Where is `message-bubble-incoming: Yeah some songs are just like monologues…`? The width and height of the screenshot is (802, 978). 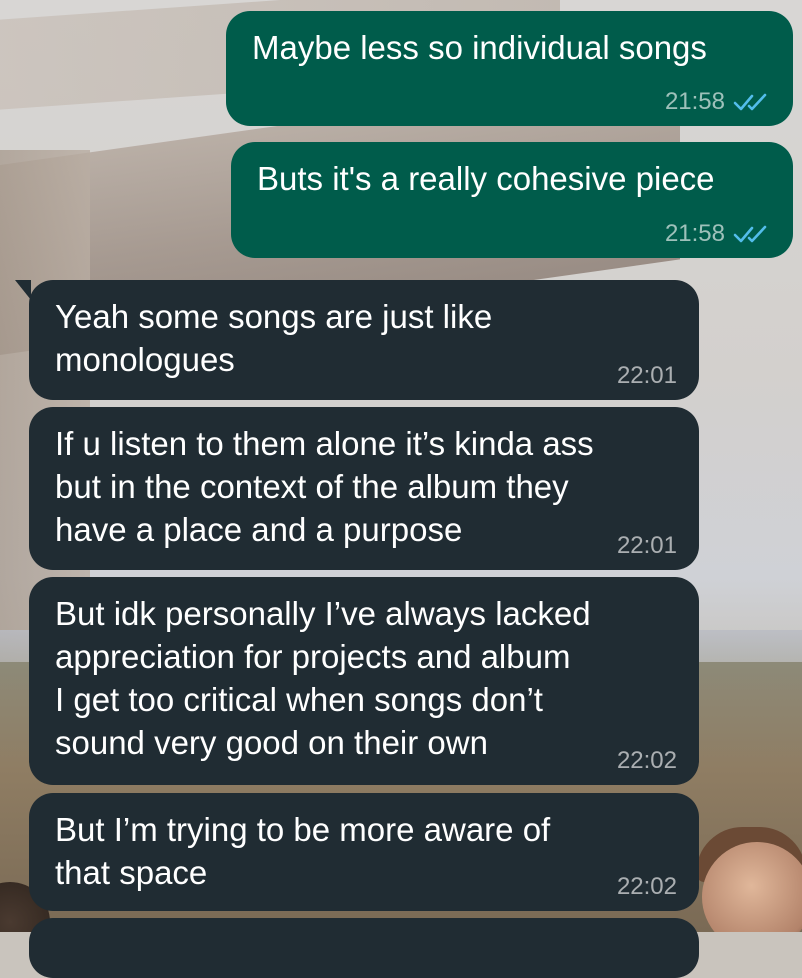
message-bubble-incoming: Yeah some songs are just like monologues… is located at coordinates (357, 340).